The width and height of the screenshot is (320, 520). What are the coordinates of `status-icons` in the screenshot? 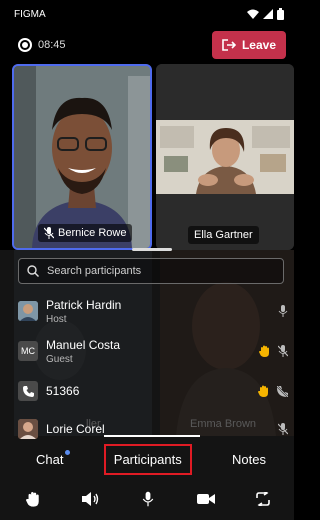 It's located at (265, 14).